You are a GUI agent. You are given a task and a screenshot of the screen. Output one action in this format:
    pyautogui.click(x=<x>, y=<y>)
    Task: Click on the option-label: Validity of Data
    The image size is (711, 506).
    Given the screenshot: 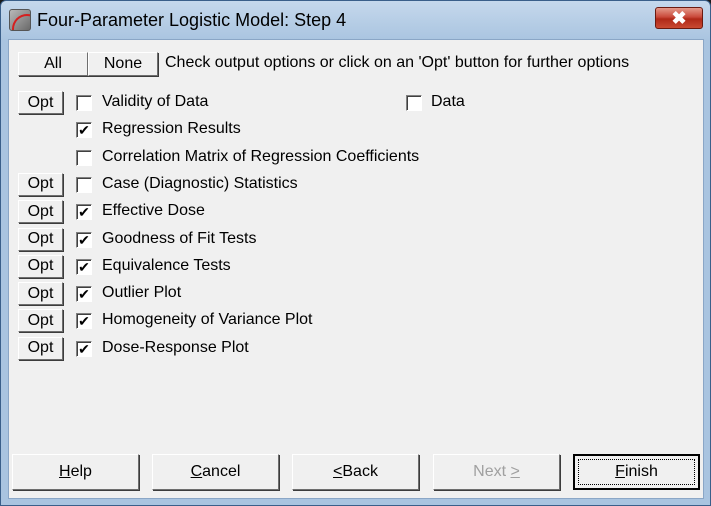 What is the action you would take?
    pyautogui.click(x=155, y=101)
    